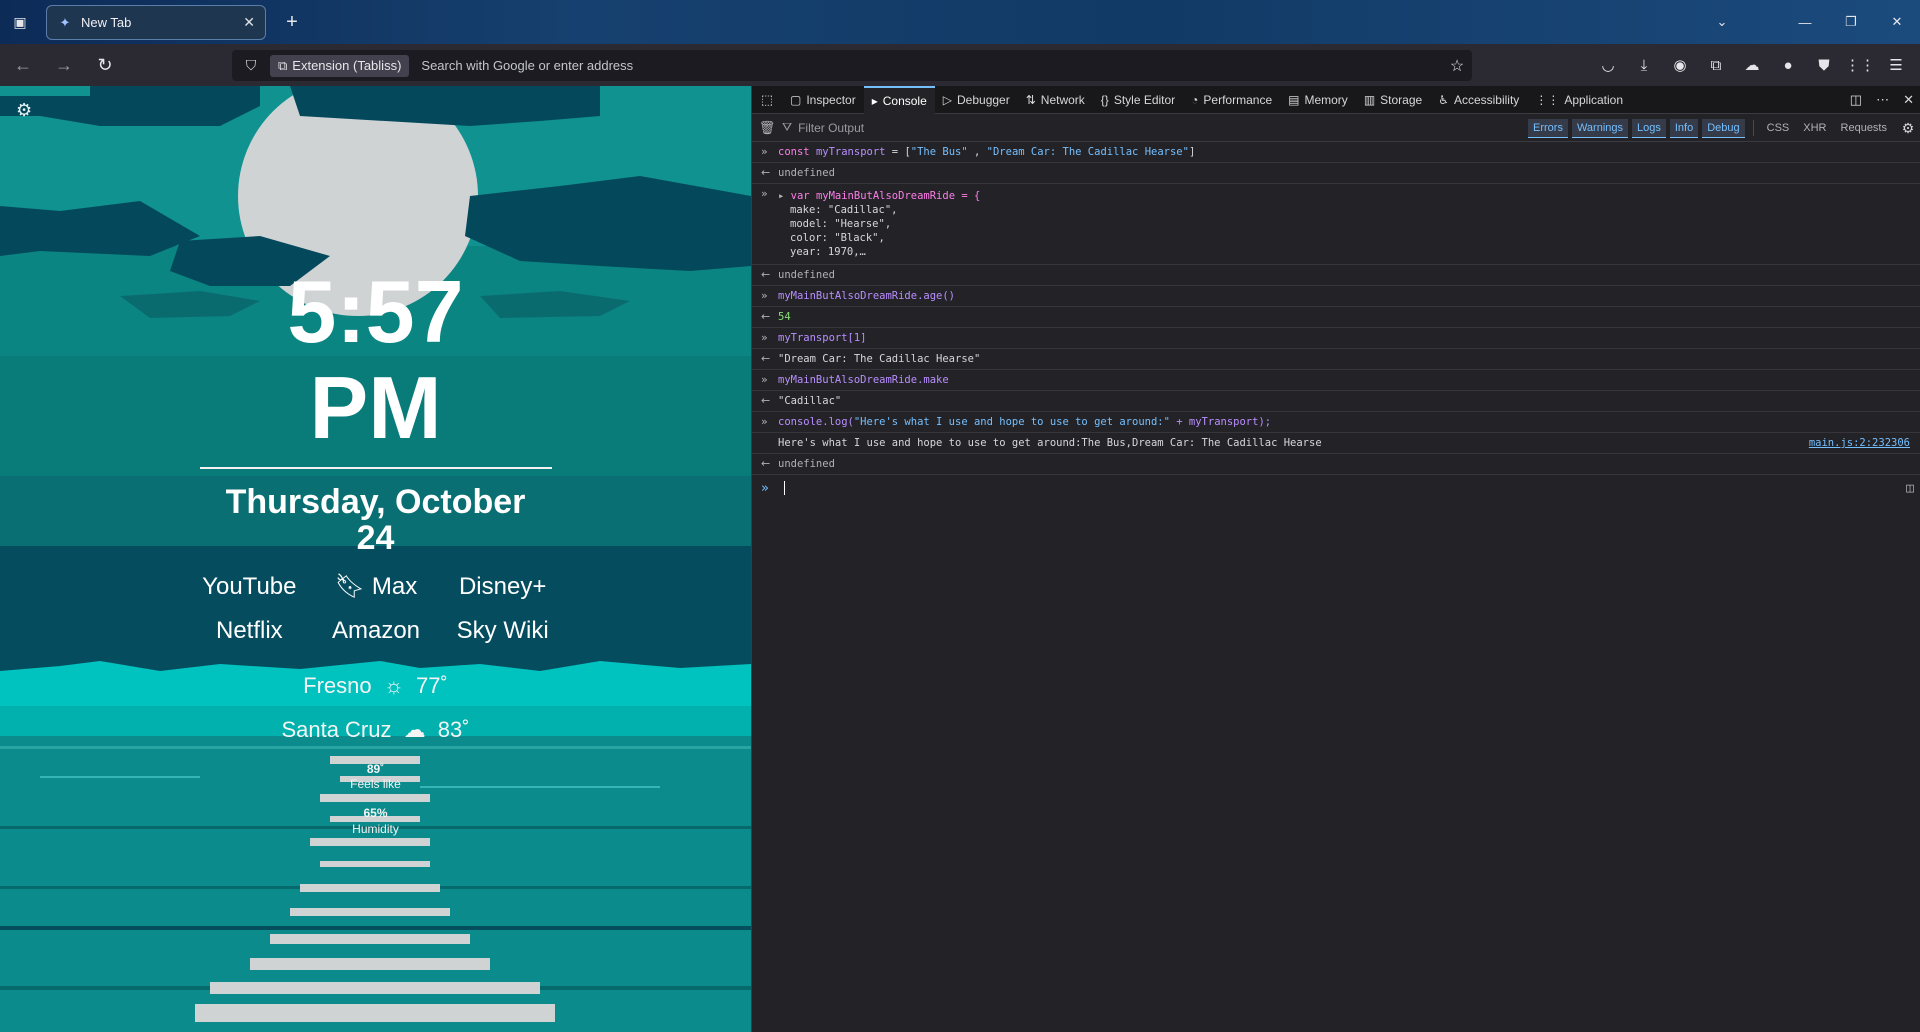 This screenshot has width=1920, height=1032. I want to click on date-line-1: Thursday, October, so click(375, 502).